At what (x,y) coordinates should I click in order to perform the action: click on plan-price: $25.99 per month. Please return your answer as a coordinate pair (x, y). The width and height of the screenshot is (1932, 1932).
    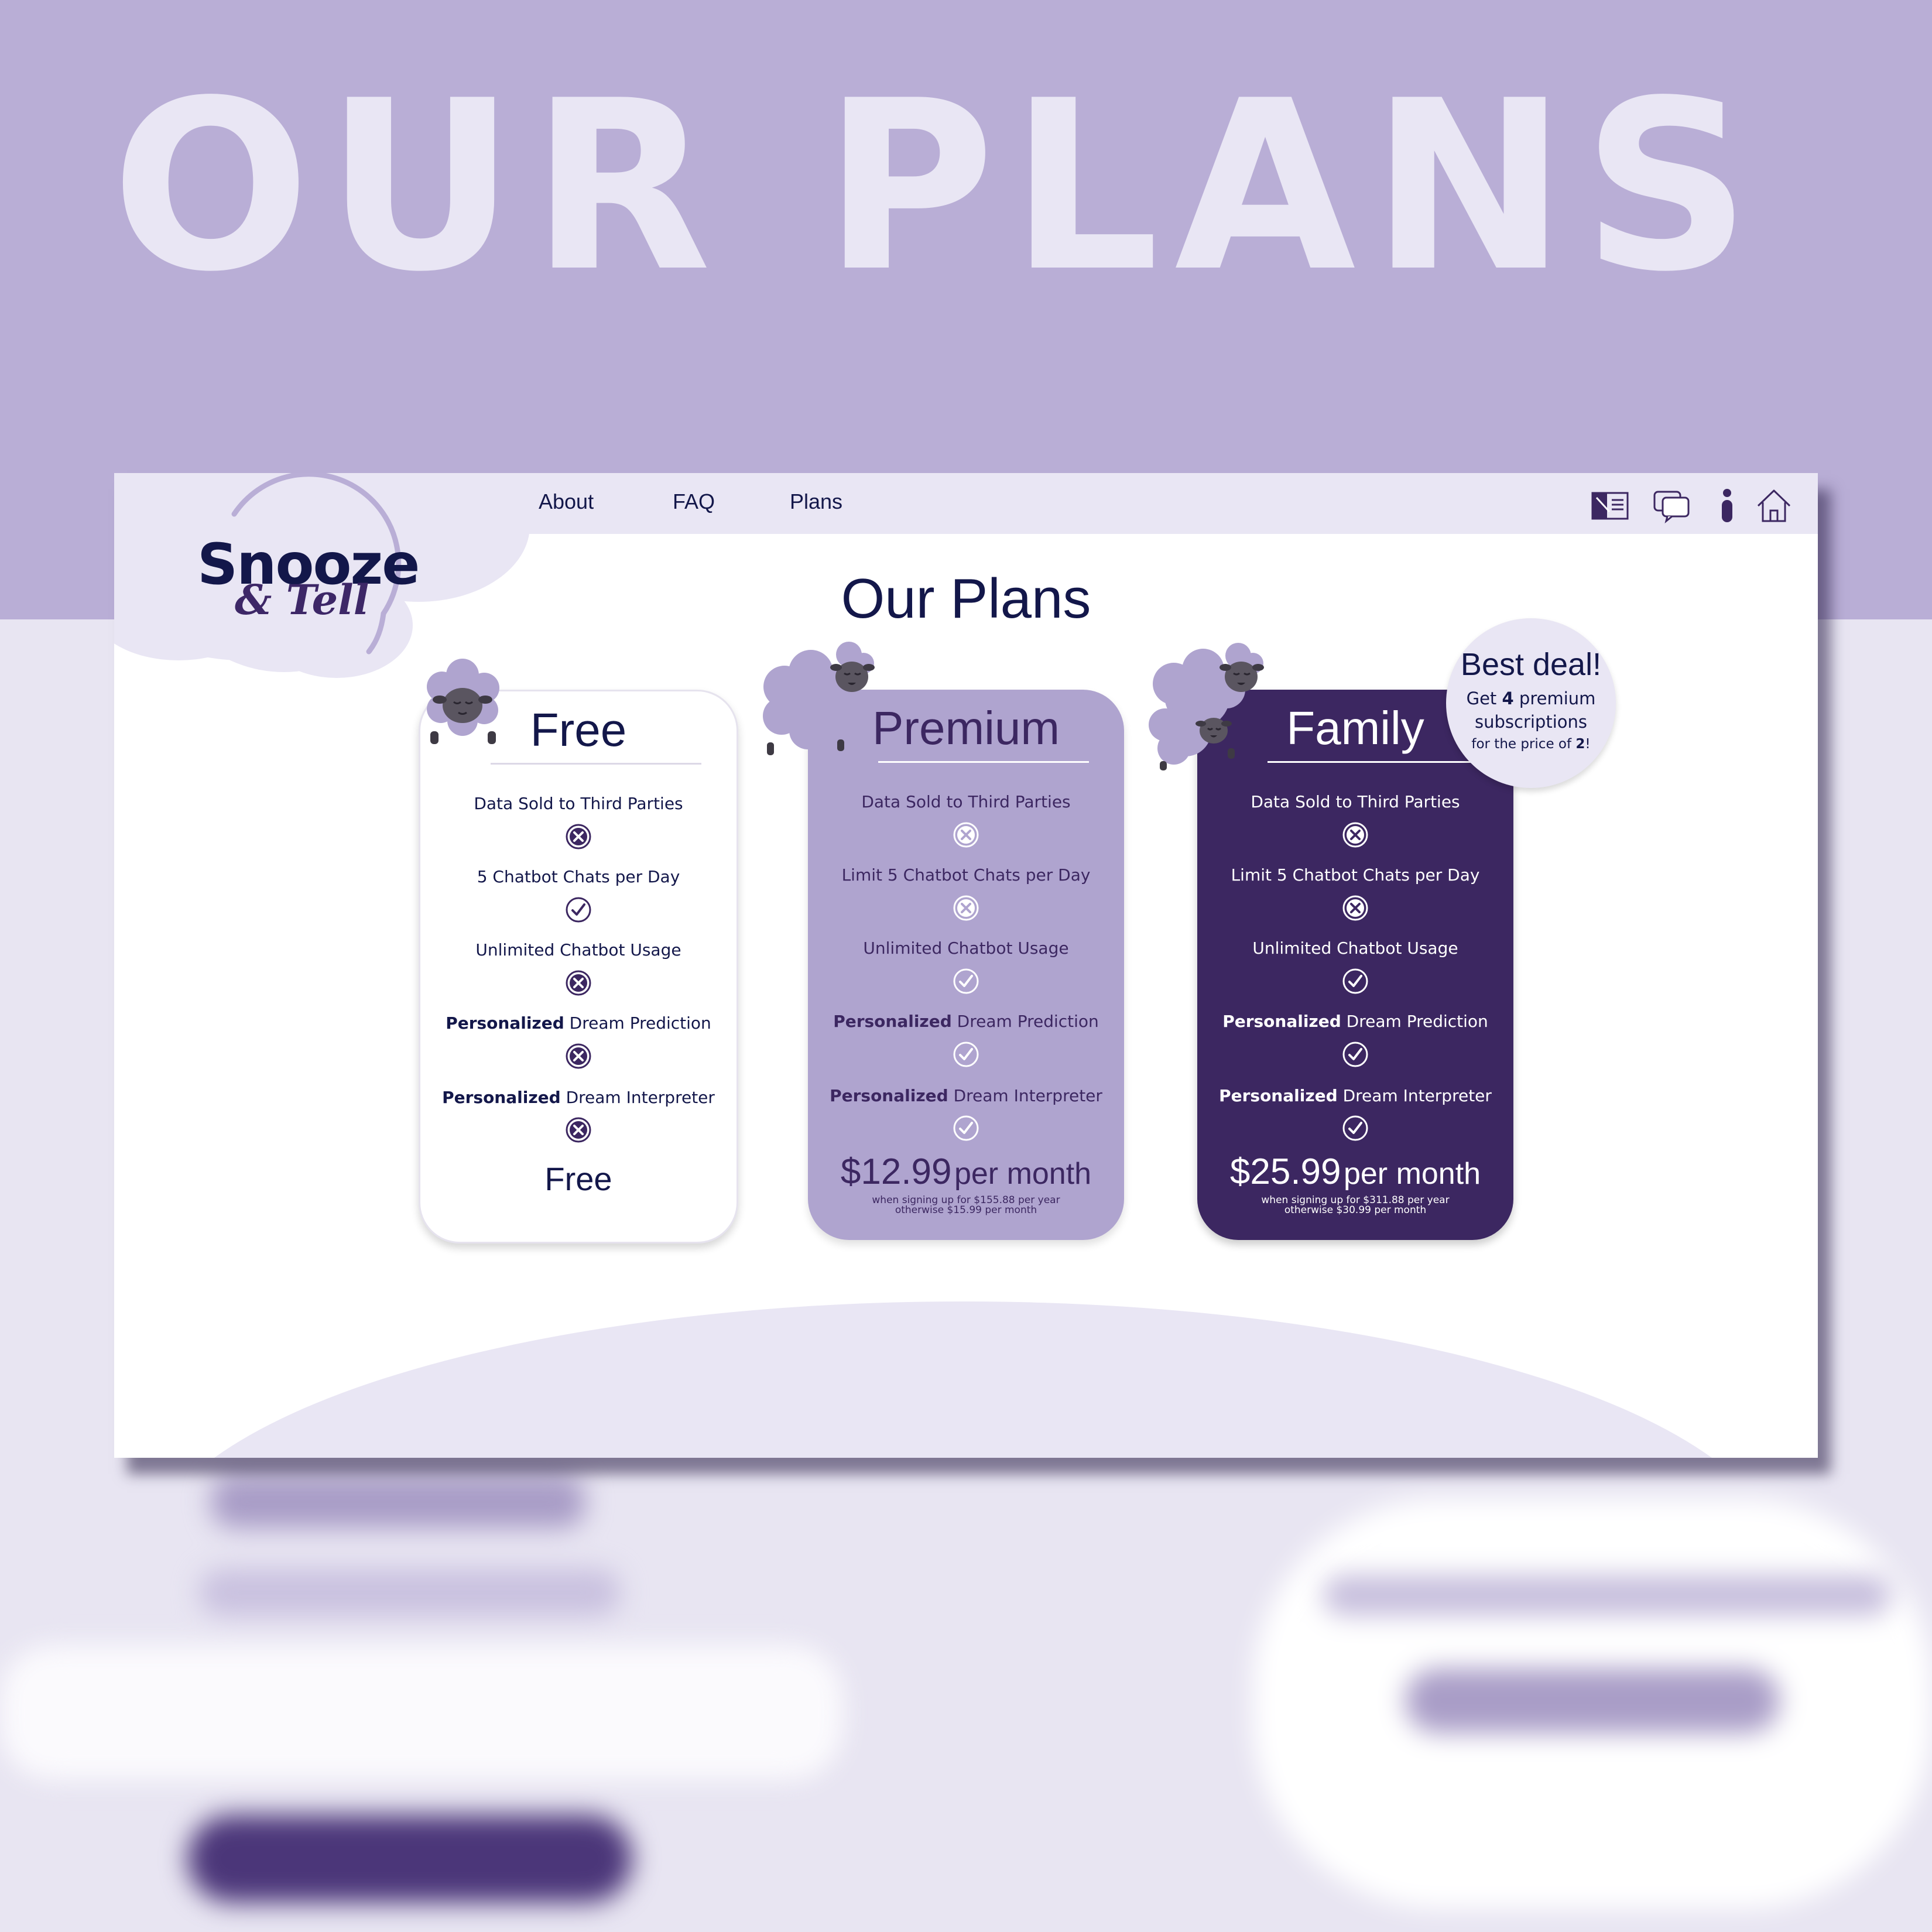
    Looking at the image, I should click on (1355, 1172).